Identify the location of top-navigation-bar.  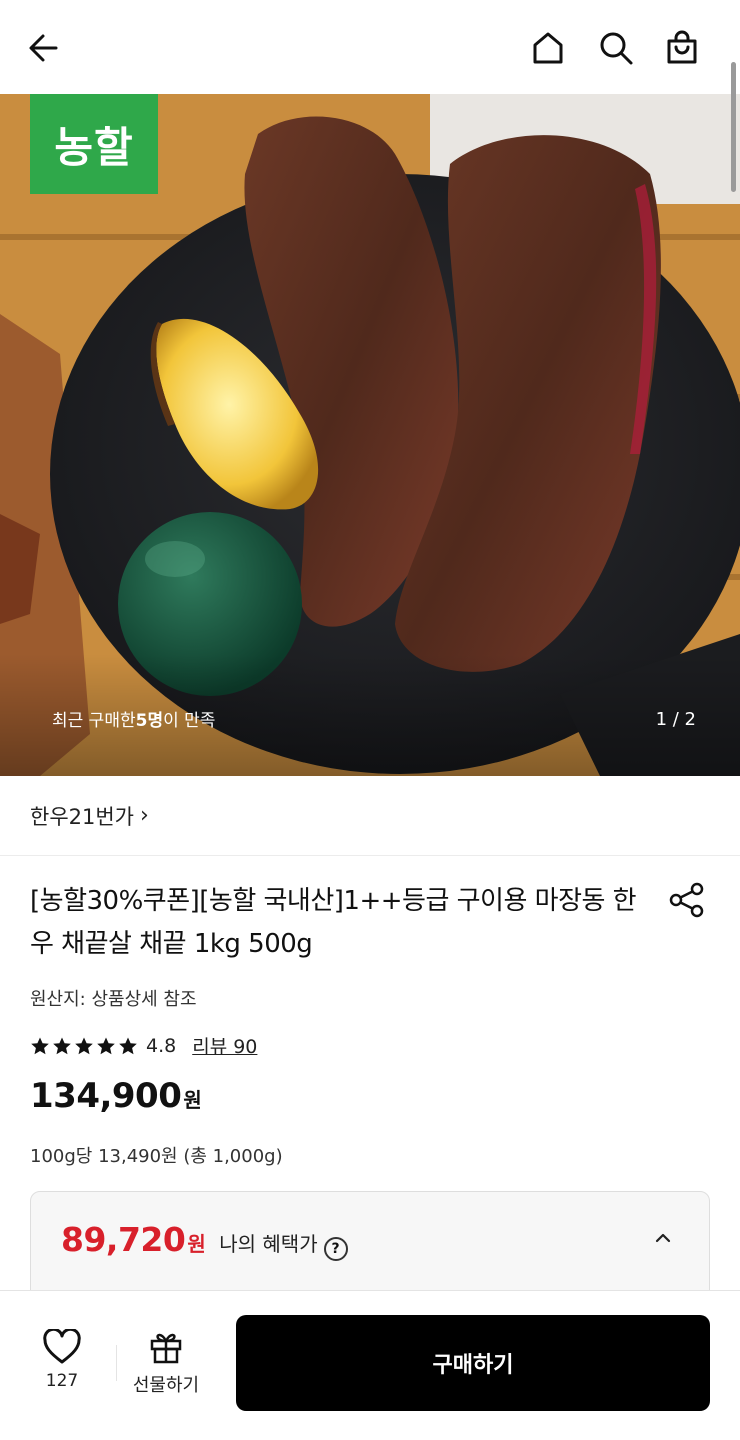
(370, 47).